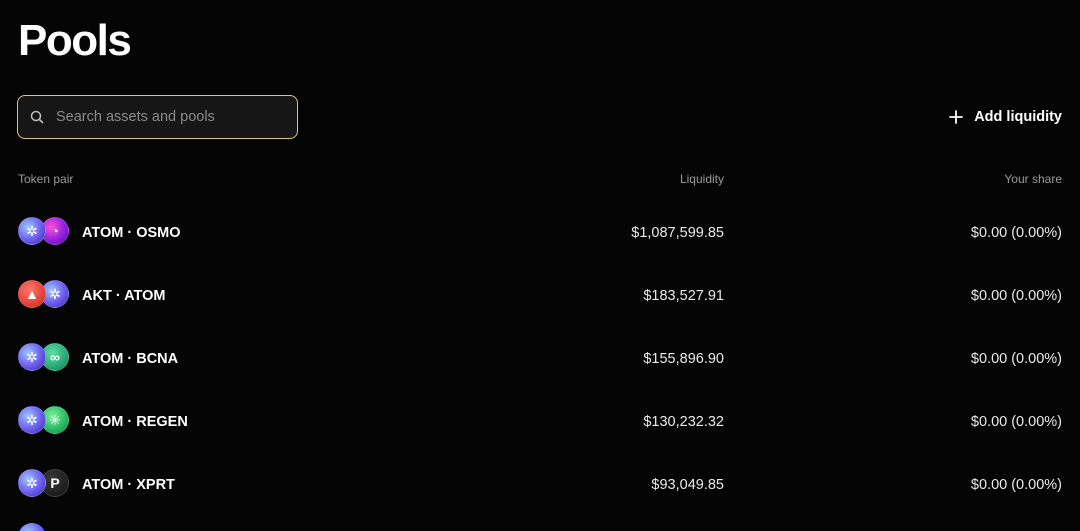  What do you see at coordinates (45, 179) in the screenshot?
I see `header-token-pair: Token pair` at bounding box center [45, 179].